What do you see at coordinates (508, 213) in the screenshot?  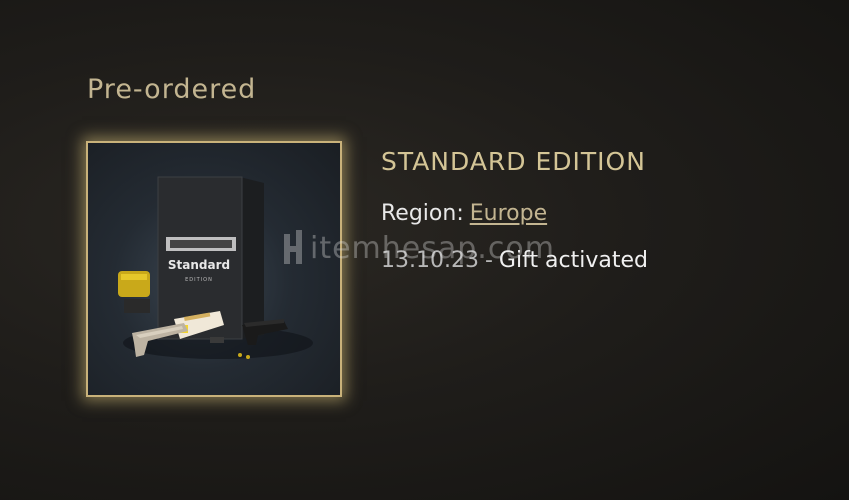 I see `region-link: Europe` at bounding box center [508, 213].